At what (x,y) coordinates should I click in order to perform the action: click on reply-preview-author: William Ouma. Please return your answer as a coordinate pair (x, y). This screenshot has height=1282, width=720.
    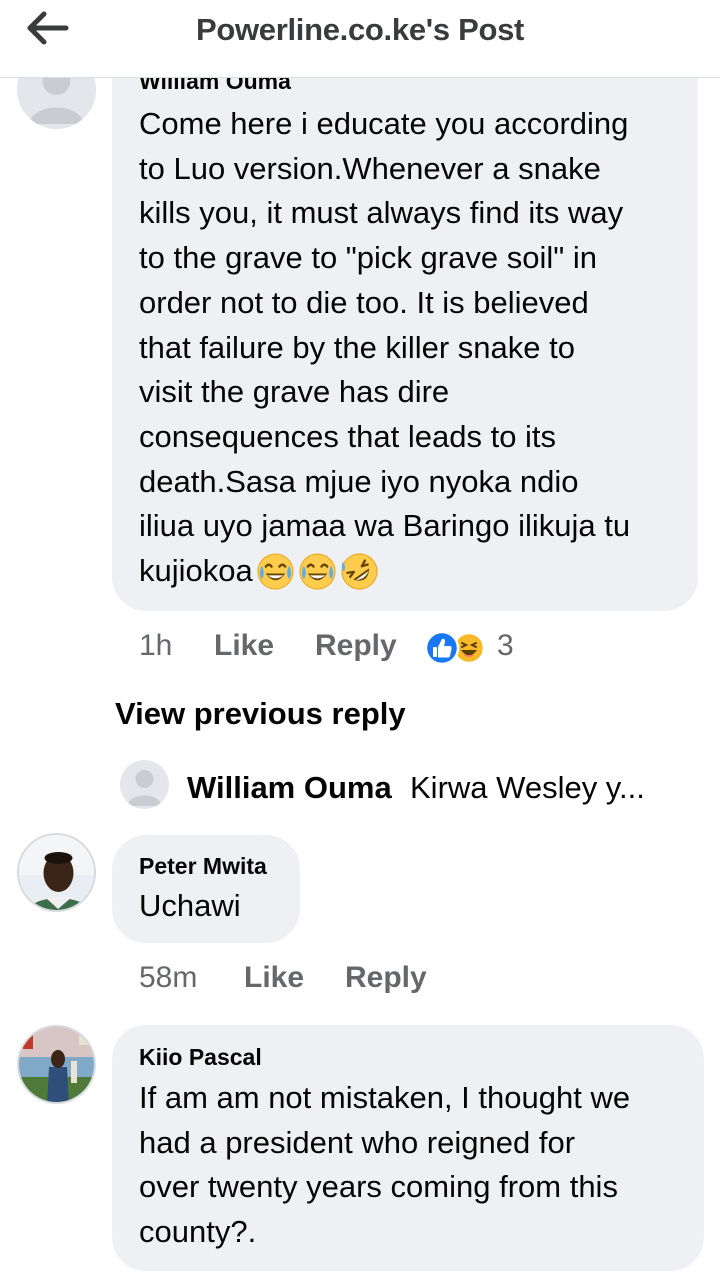
    Looking at the image, I should click on (289, 788).